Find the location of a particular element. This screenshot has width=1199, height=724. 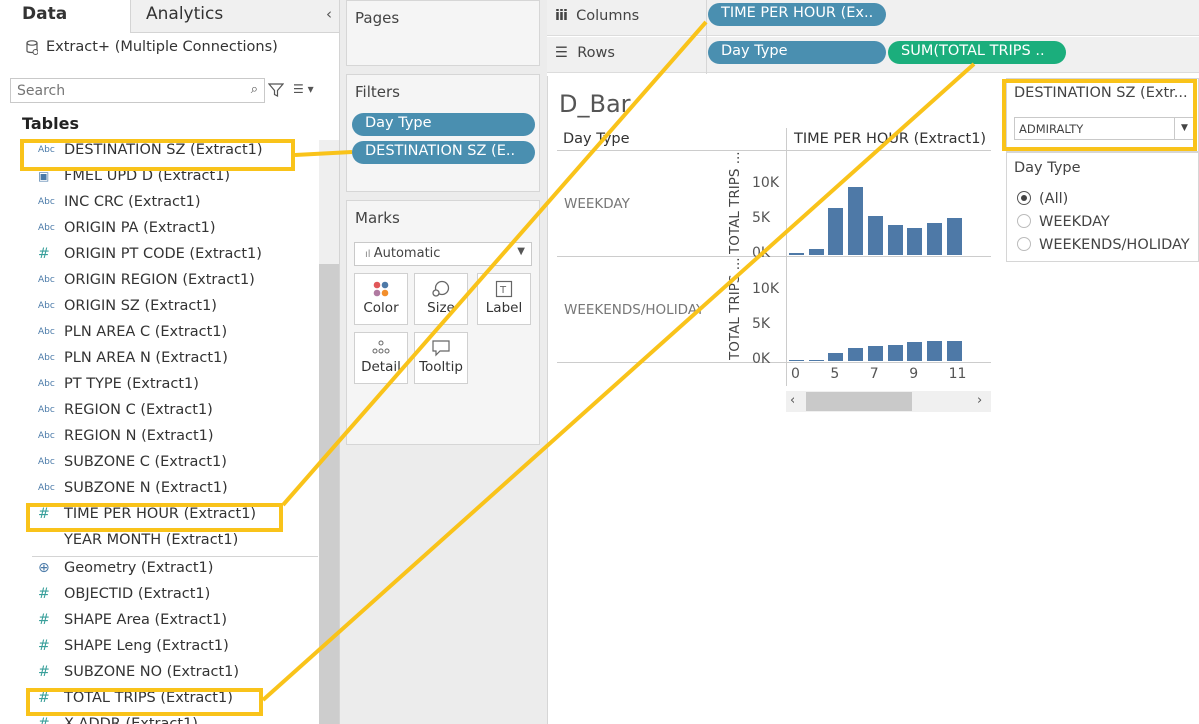

scroll-left-icon: ‹ is located at coordinates (792, 400).